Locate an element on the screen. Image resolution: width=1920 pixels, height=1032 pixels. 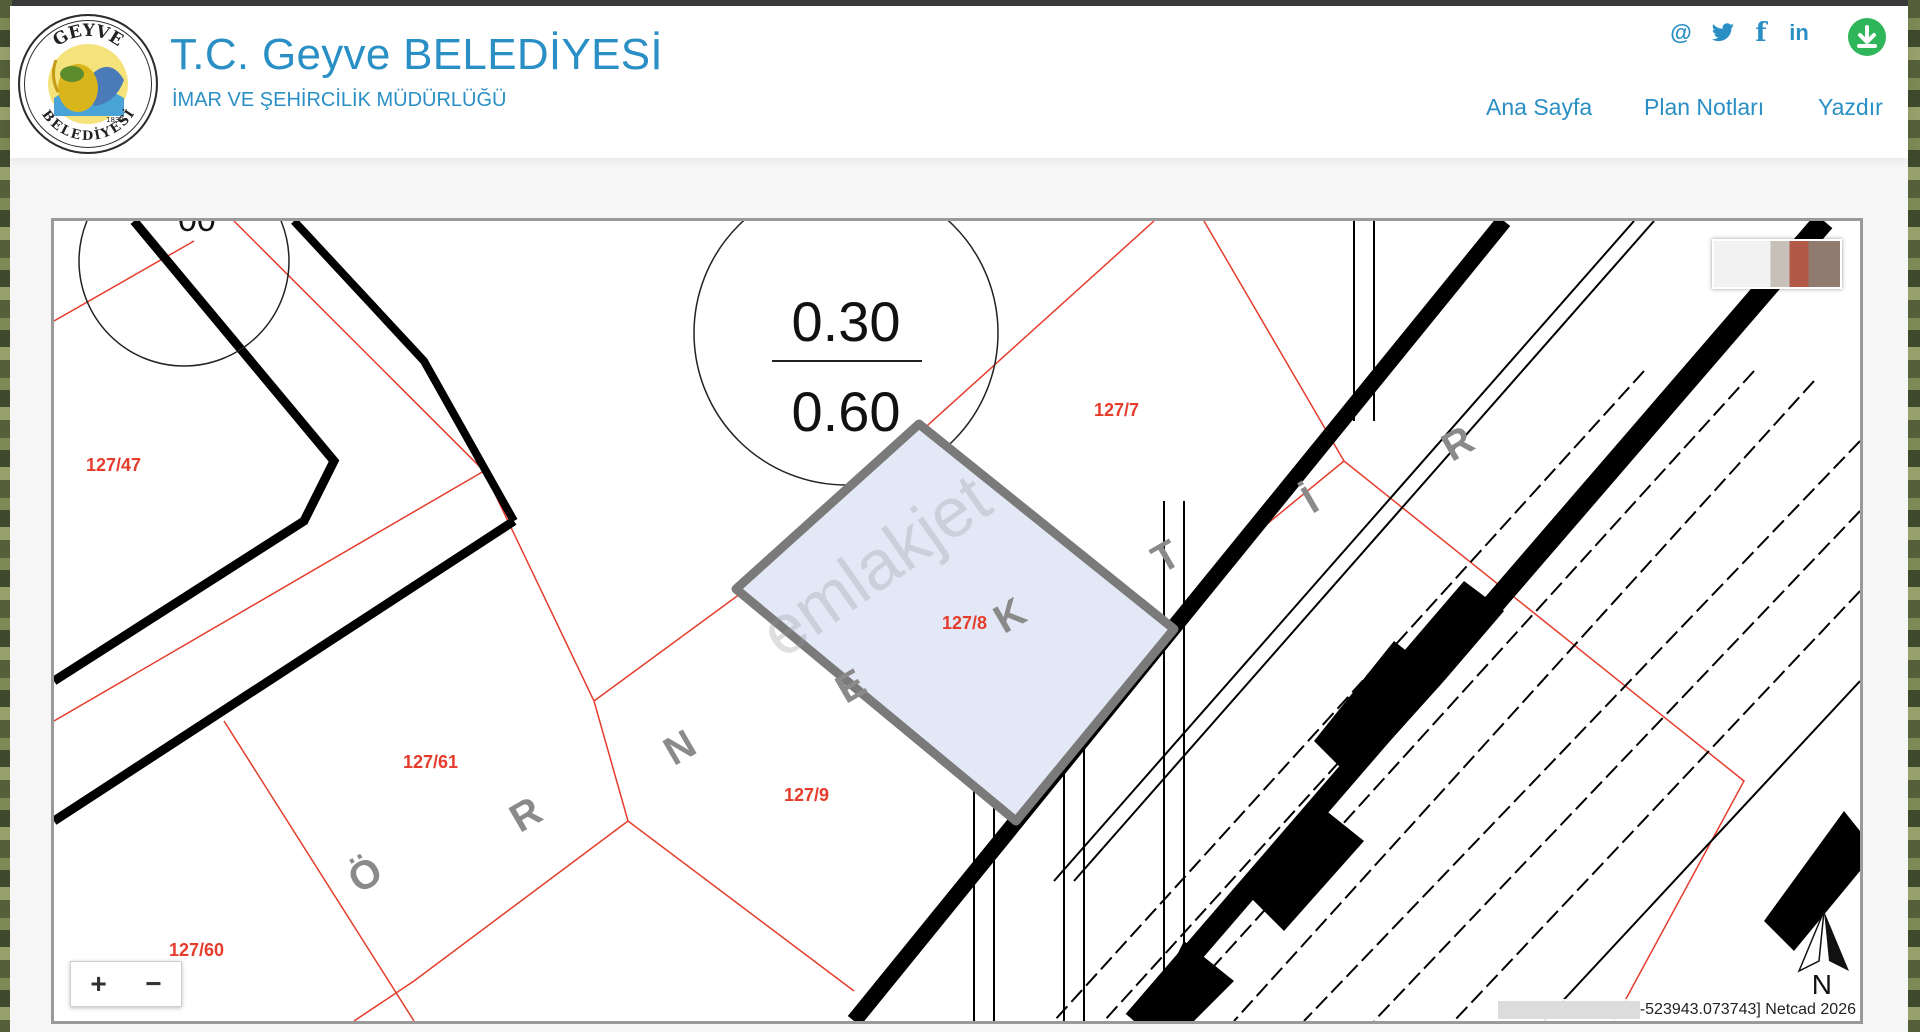
page-subtitle: İMAR VE ŞEHİRCİLİK MÜDÜRLÜĞÜ is located at coordinates (339, 100).